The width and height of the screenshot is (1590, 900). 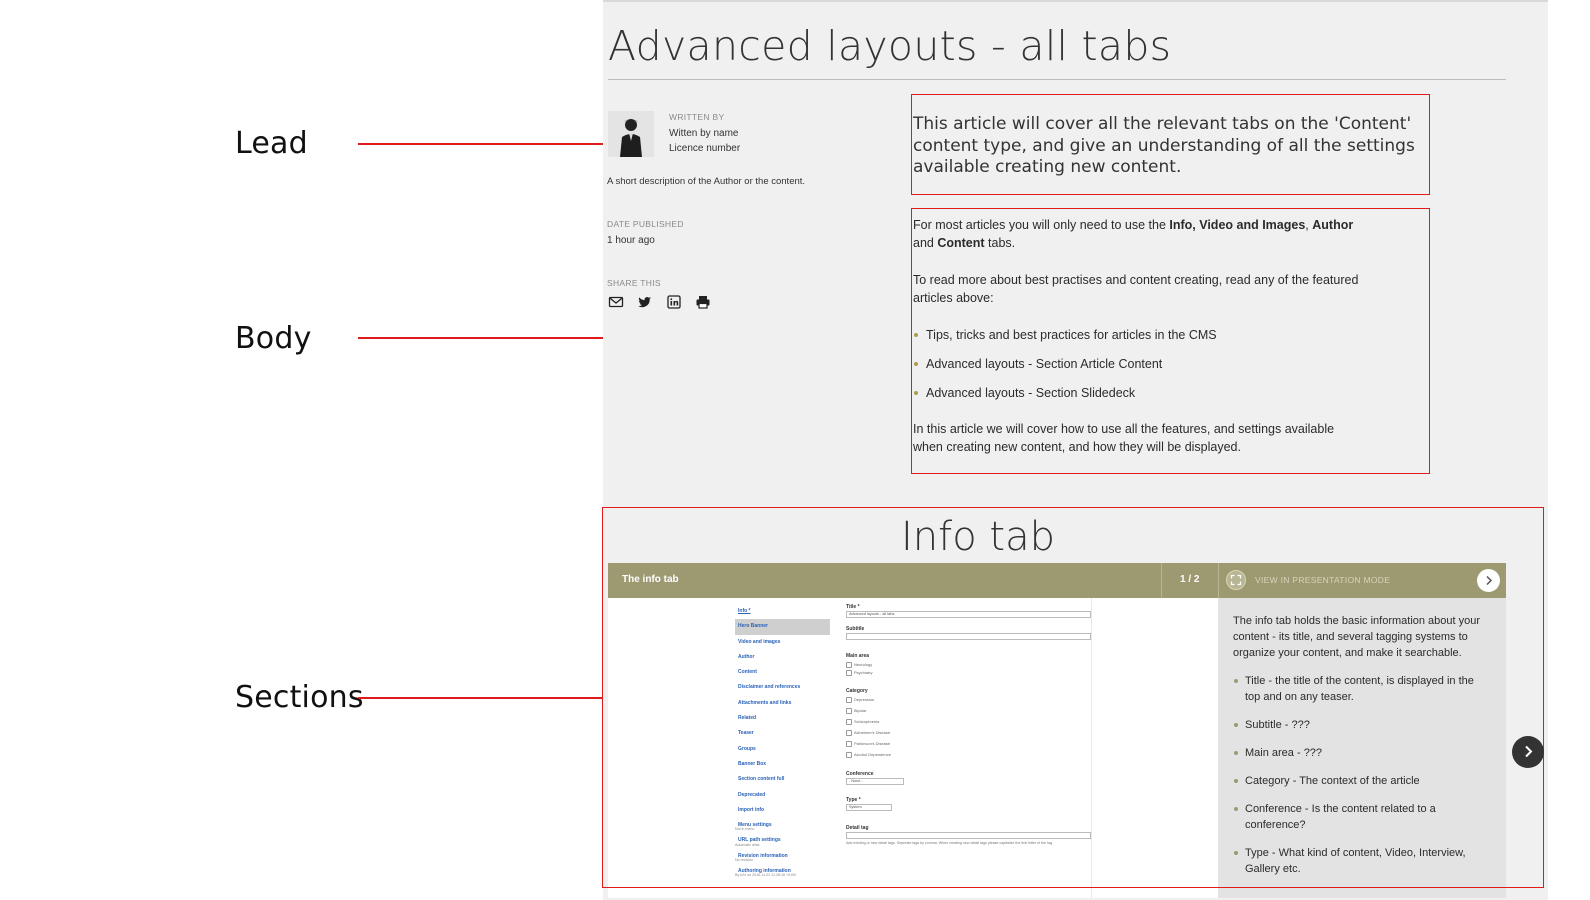 What do you see at coordinates (299, 697) in the screenshot?
I see `annotation-sections-label: Sections` at bounding box center [299, 697].